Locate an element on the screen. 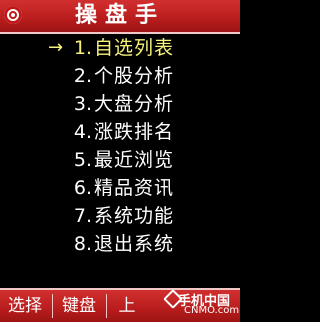  watermark: 手机中国 CNMO.com is located at coordinates (201, 303).